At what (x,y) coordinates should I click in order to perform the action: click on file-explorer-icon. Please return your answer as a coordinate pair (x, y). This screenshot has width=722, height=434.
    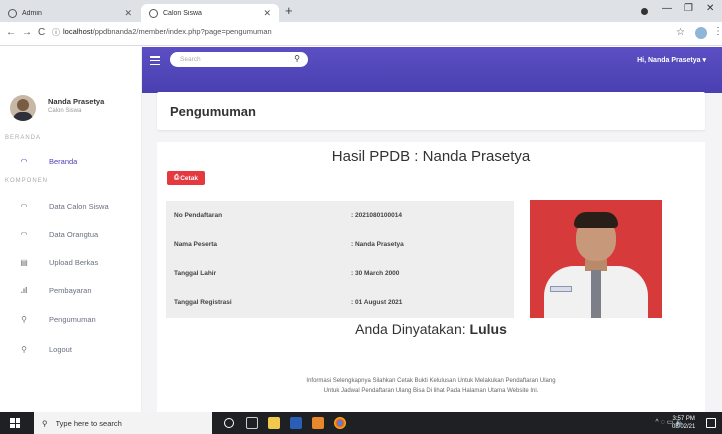
    Looking at the image, I should click on (274, 423).